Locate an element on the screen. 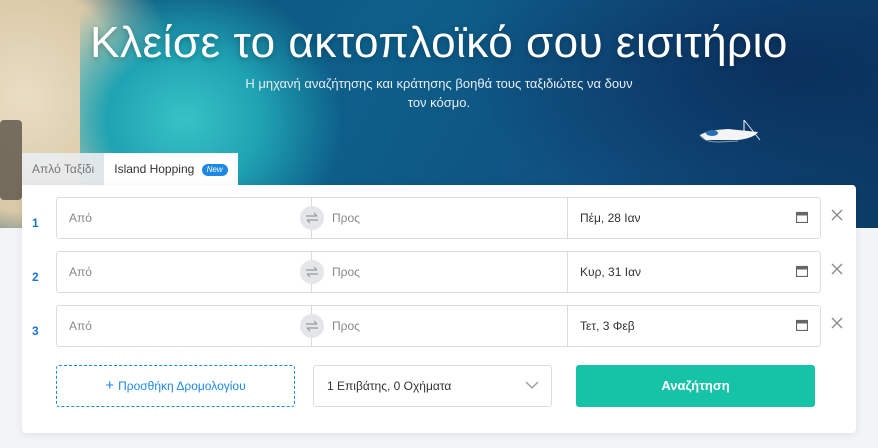 The height and width of the screenshot is (448, 878). passengers-value: 1 Επιβάτης, 0 Οχήματα is located at coordinates (389, 386).